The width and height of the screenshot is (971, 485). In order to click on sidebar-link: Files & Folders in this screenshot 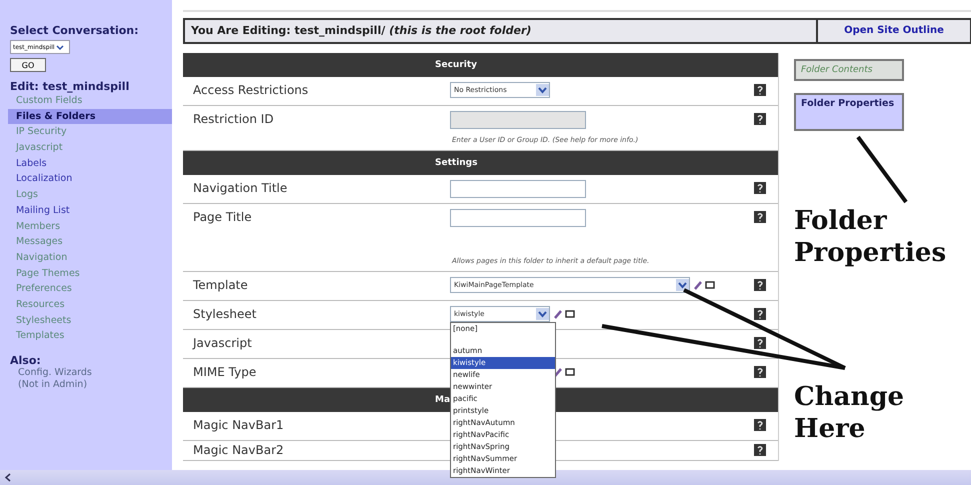, I will do `click(90, 116)`.